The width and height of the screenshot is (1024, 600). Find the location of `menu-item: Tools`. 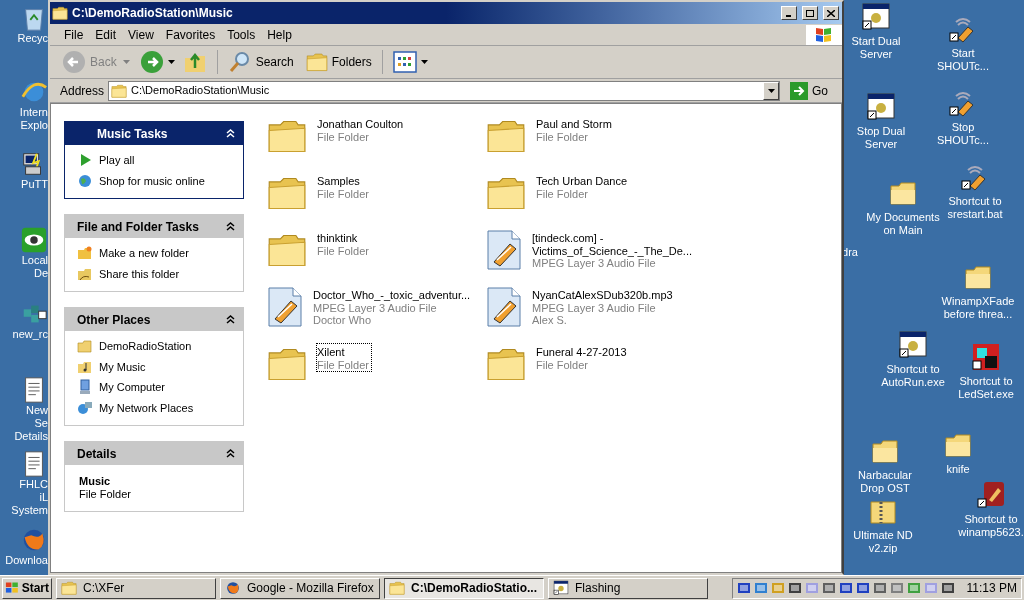

menu-item: Tools is located at coordinates (241, 34).